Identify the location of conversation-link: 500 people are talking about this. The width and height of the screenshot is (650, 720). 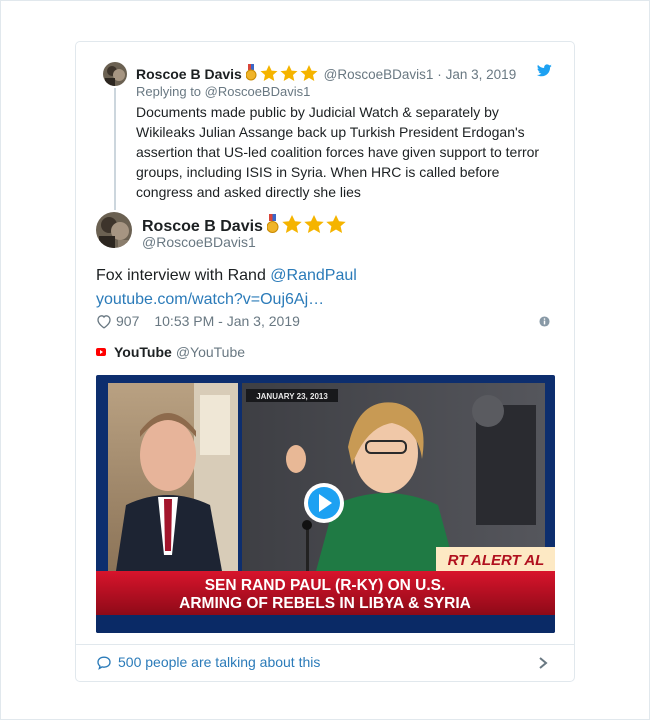
(208, 662).